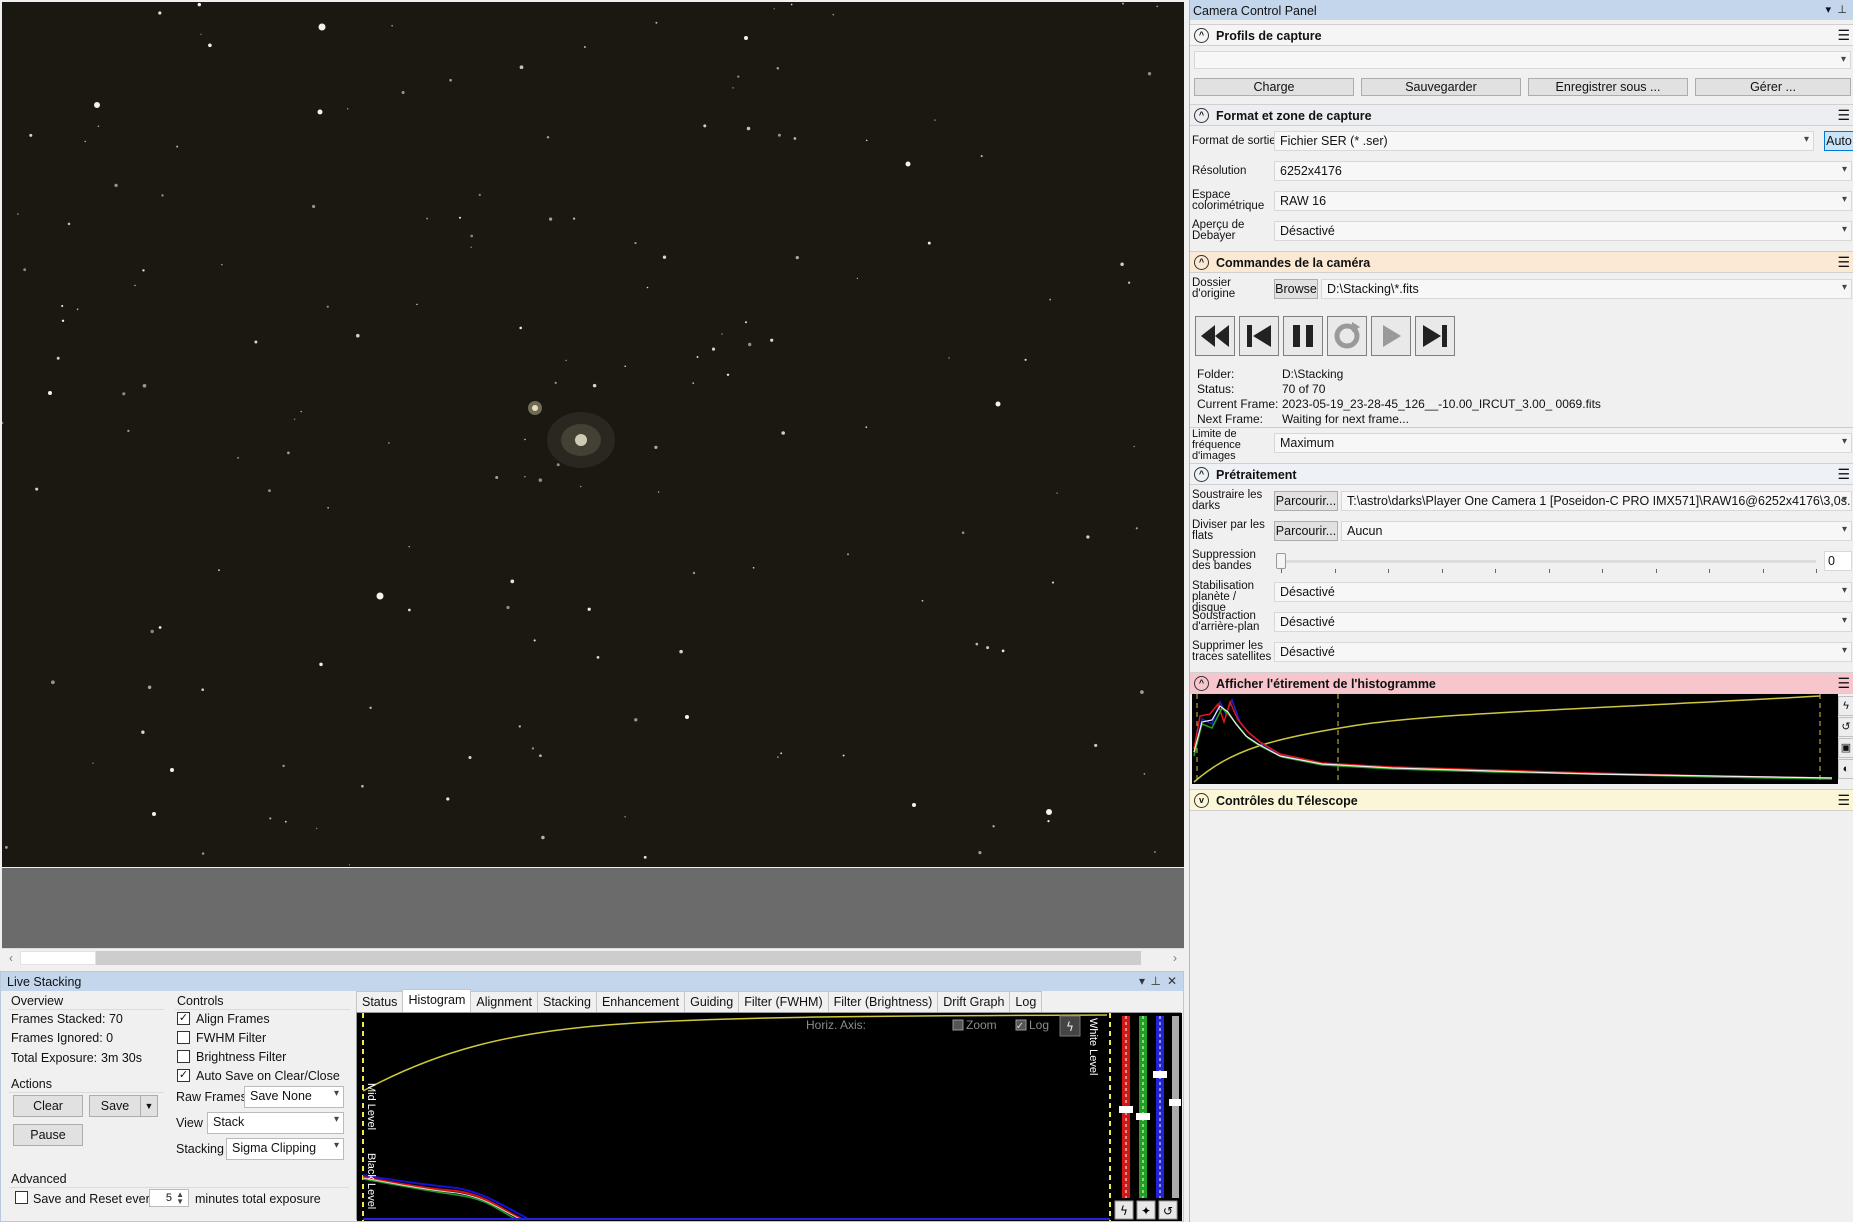 The height and width of the screenshot is (1222, 1853). I want to click on resolution-select: 6252x4176 ▾, so click(1563, 171).